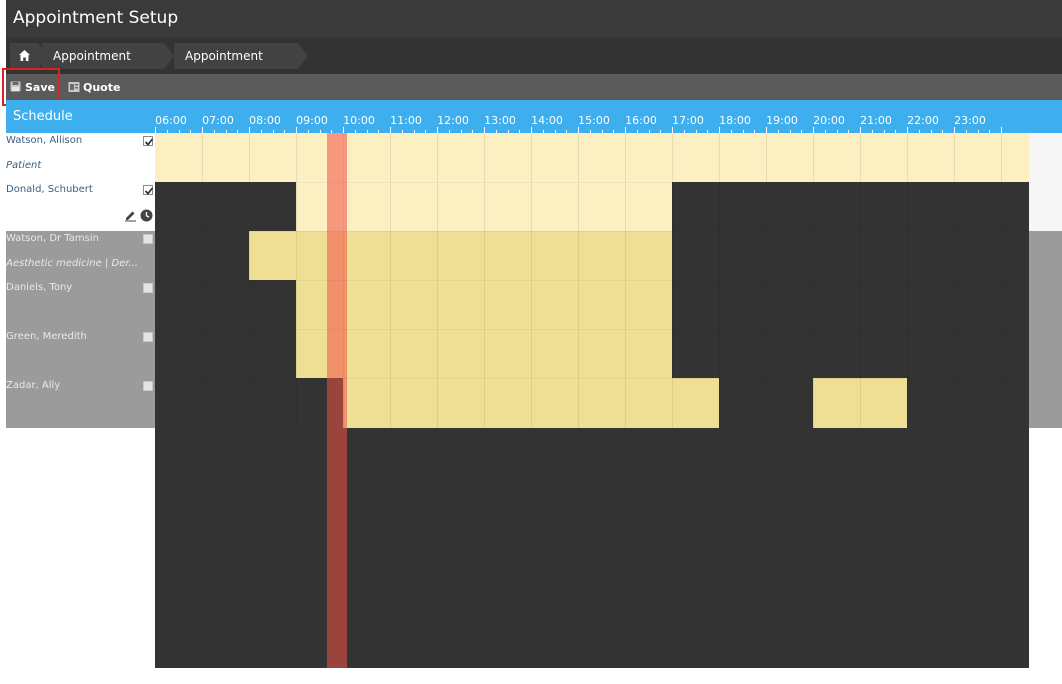 The height and width of the screenshot is (684, 1062). Describe the element at coordinates (265, 120) in the screenshot. I see `hour-label: 08:00` at that location.